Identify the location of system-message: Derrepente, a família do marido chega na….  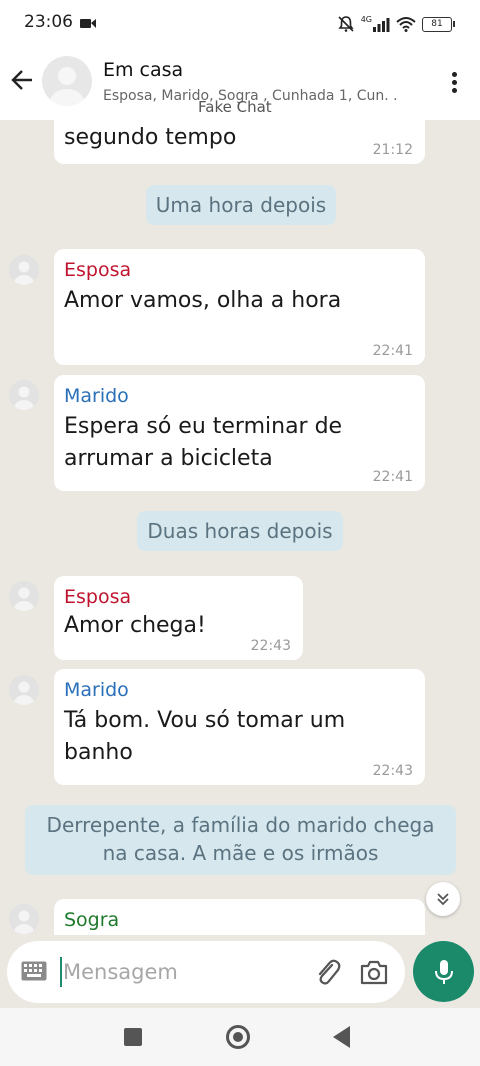
(240, 840).